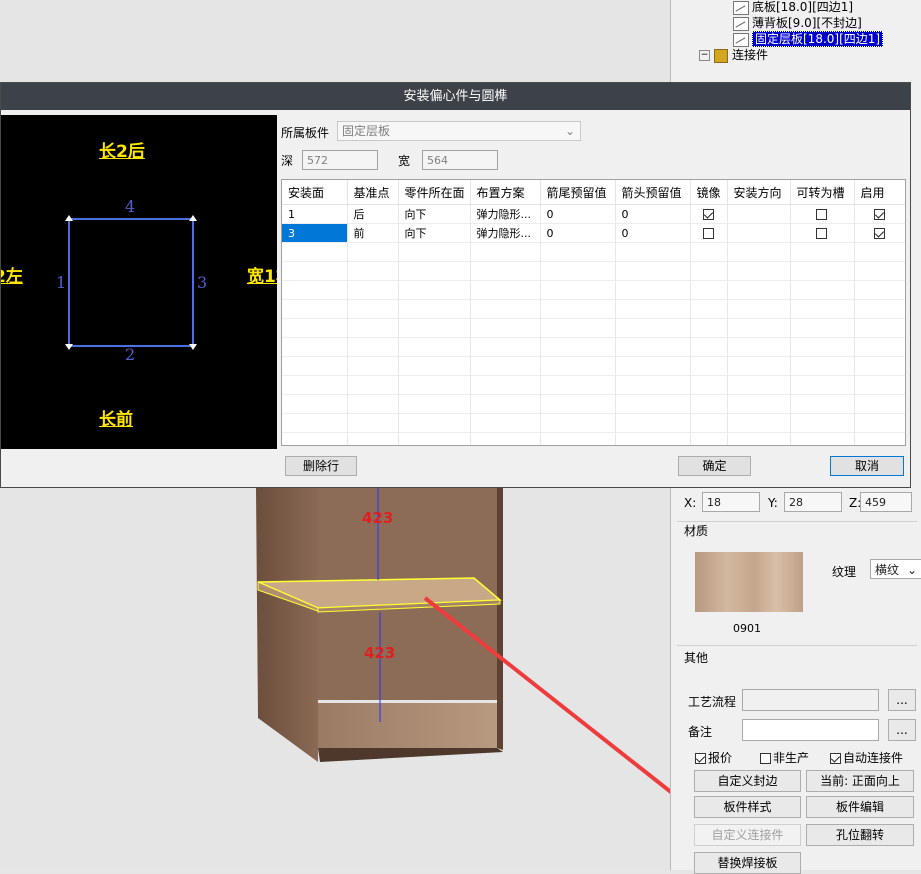 The width and height of the screenshot is (921, 874). Describe the element at coordinates (131, 282) in the screenshot. I see `board-outline` at that location.